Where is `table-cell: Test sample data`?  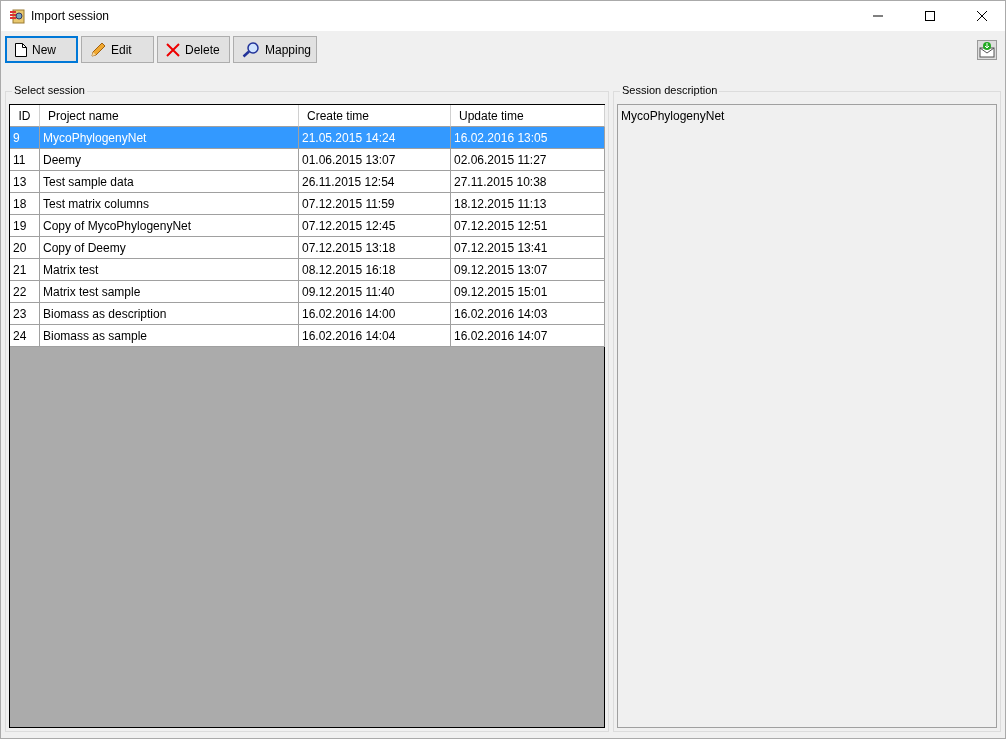 table-cell: Test sample data is located at coordinates (169, 182).